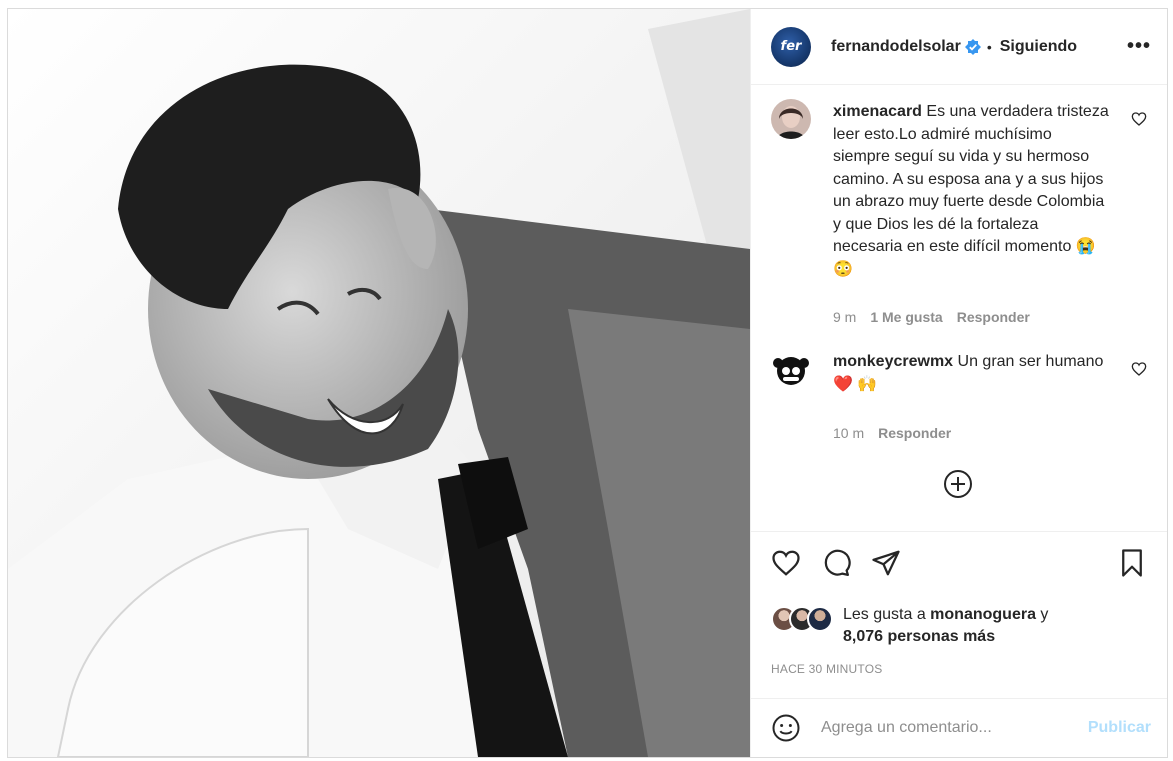 The height and width of the screenshot is (761, 1173). Describe the element at coordinates (826, 669) in the screenshot. I see `post-timestamp: HACE 30 MINUTOS` at that location.